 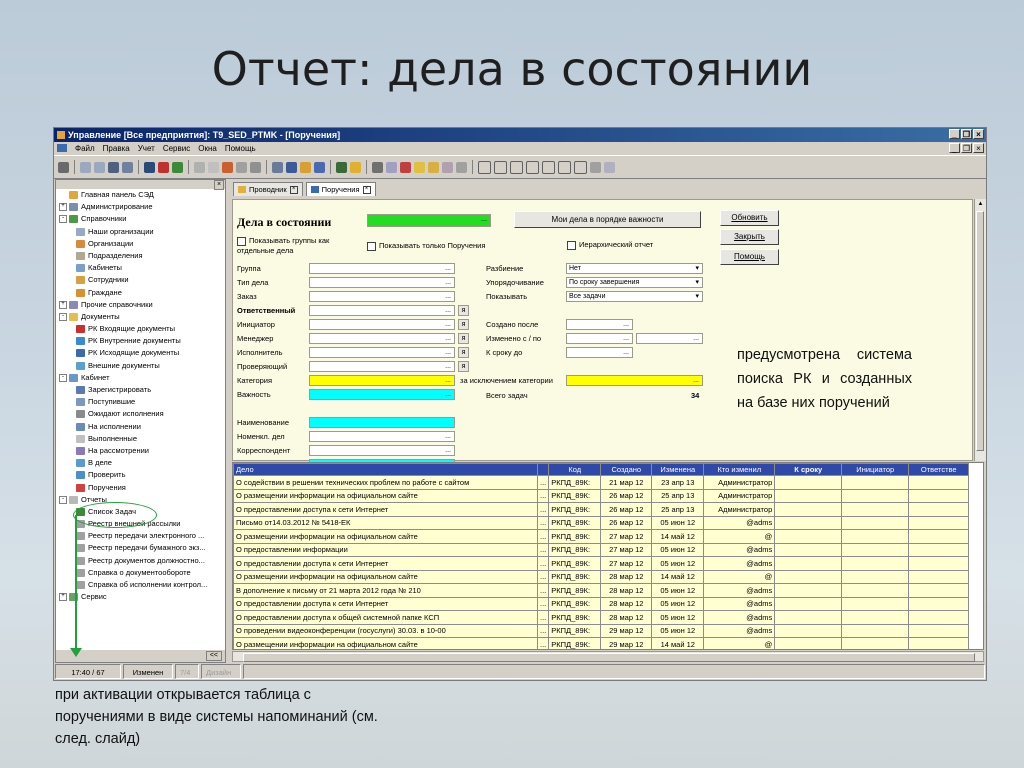 What do you see at coordinates (113, 167) in the screenshot?
I see `search-icon` at bounding box center [113, 167].